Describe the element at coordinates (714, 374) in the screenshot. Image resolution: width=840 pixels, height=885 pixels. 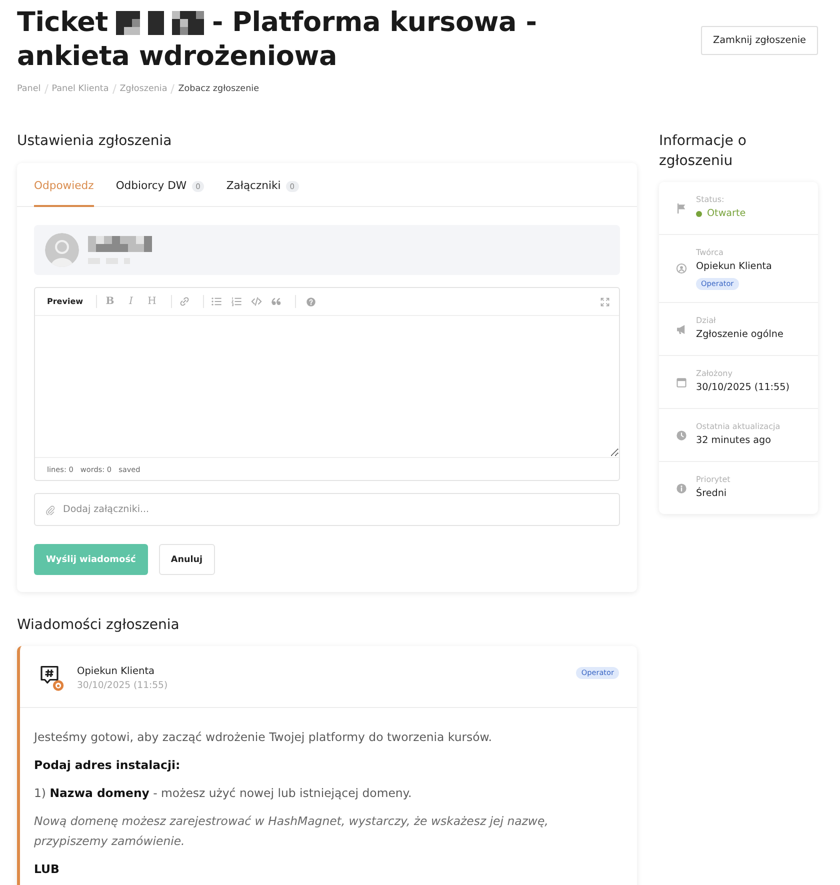
I see `info-label: Założony` at that location.